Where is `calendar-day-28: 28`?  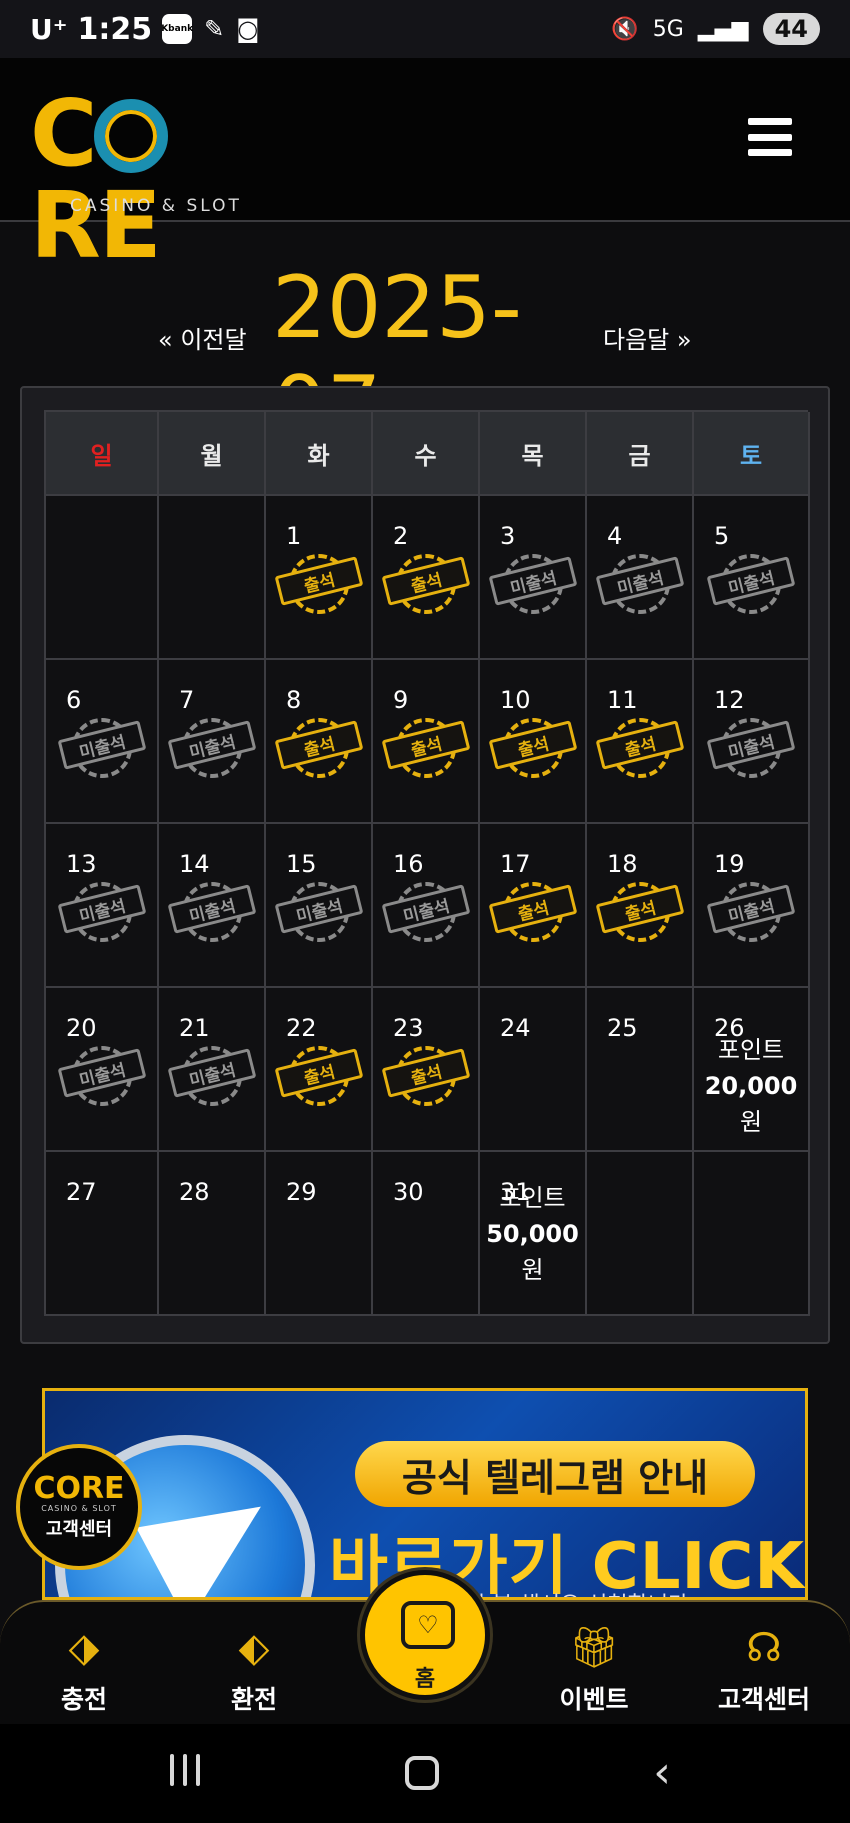 calendar-day-28: 28 is located at coordinates (212, 1234).